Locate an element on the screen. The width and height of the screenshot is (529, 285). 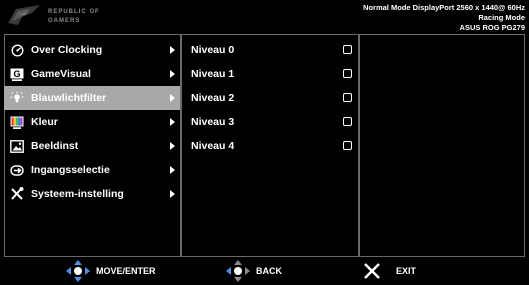
menu-item-beeldinst: Beeldinst is located at coordinates (92, 146).